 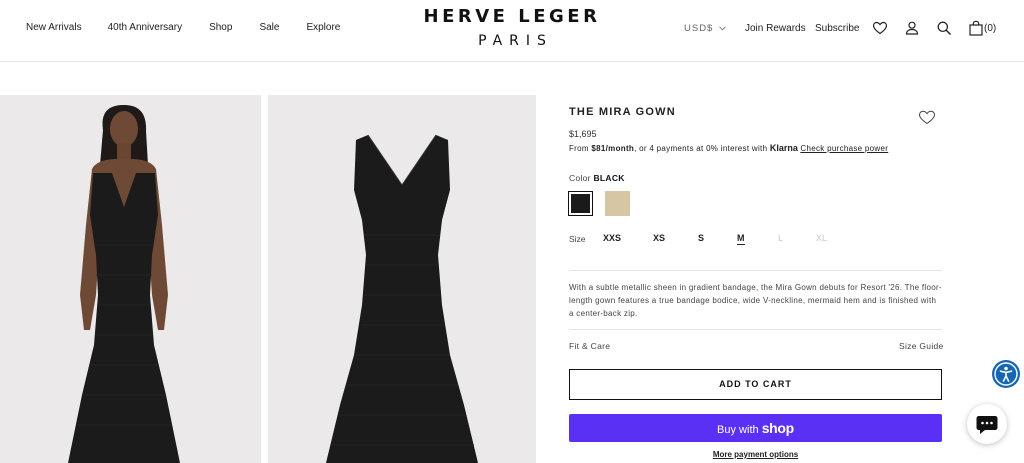 I want to click on buy-with-shop-button: Buy with shop, so click(x=755, y=428).